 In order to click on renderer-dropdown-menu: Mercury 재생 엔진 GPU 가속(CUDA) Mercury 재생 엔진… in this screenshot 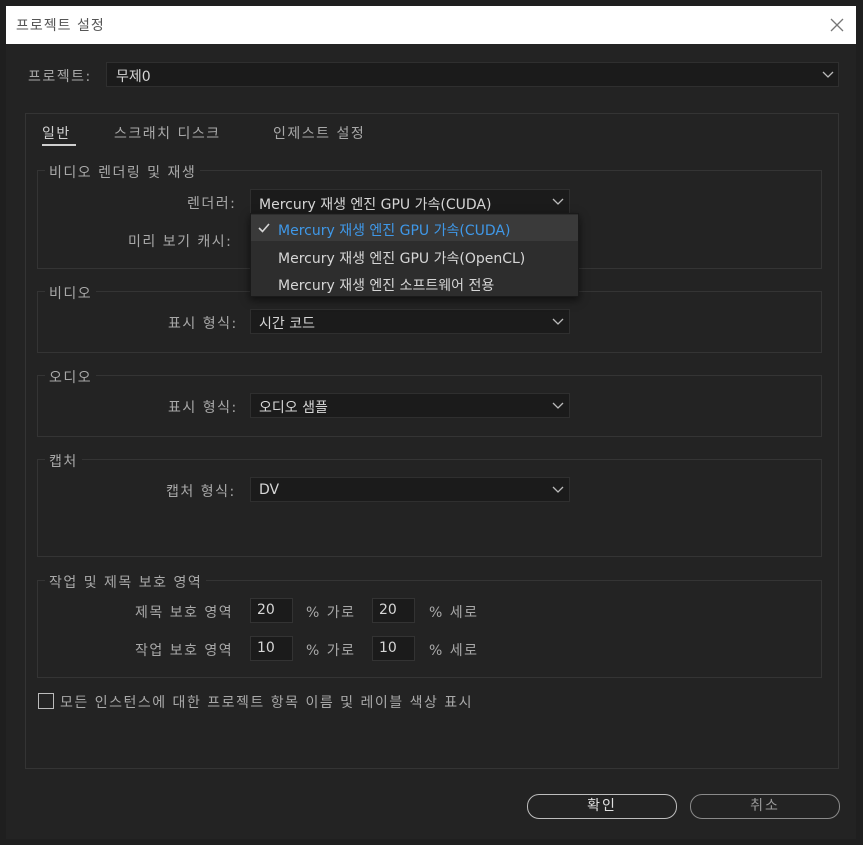, I will do `click(414, 255)`.